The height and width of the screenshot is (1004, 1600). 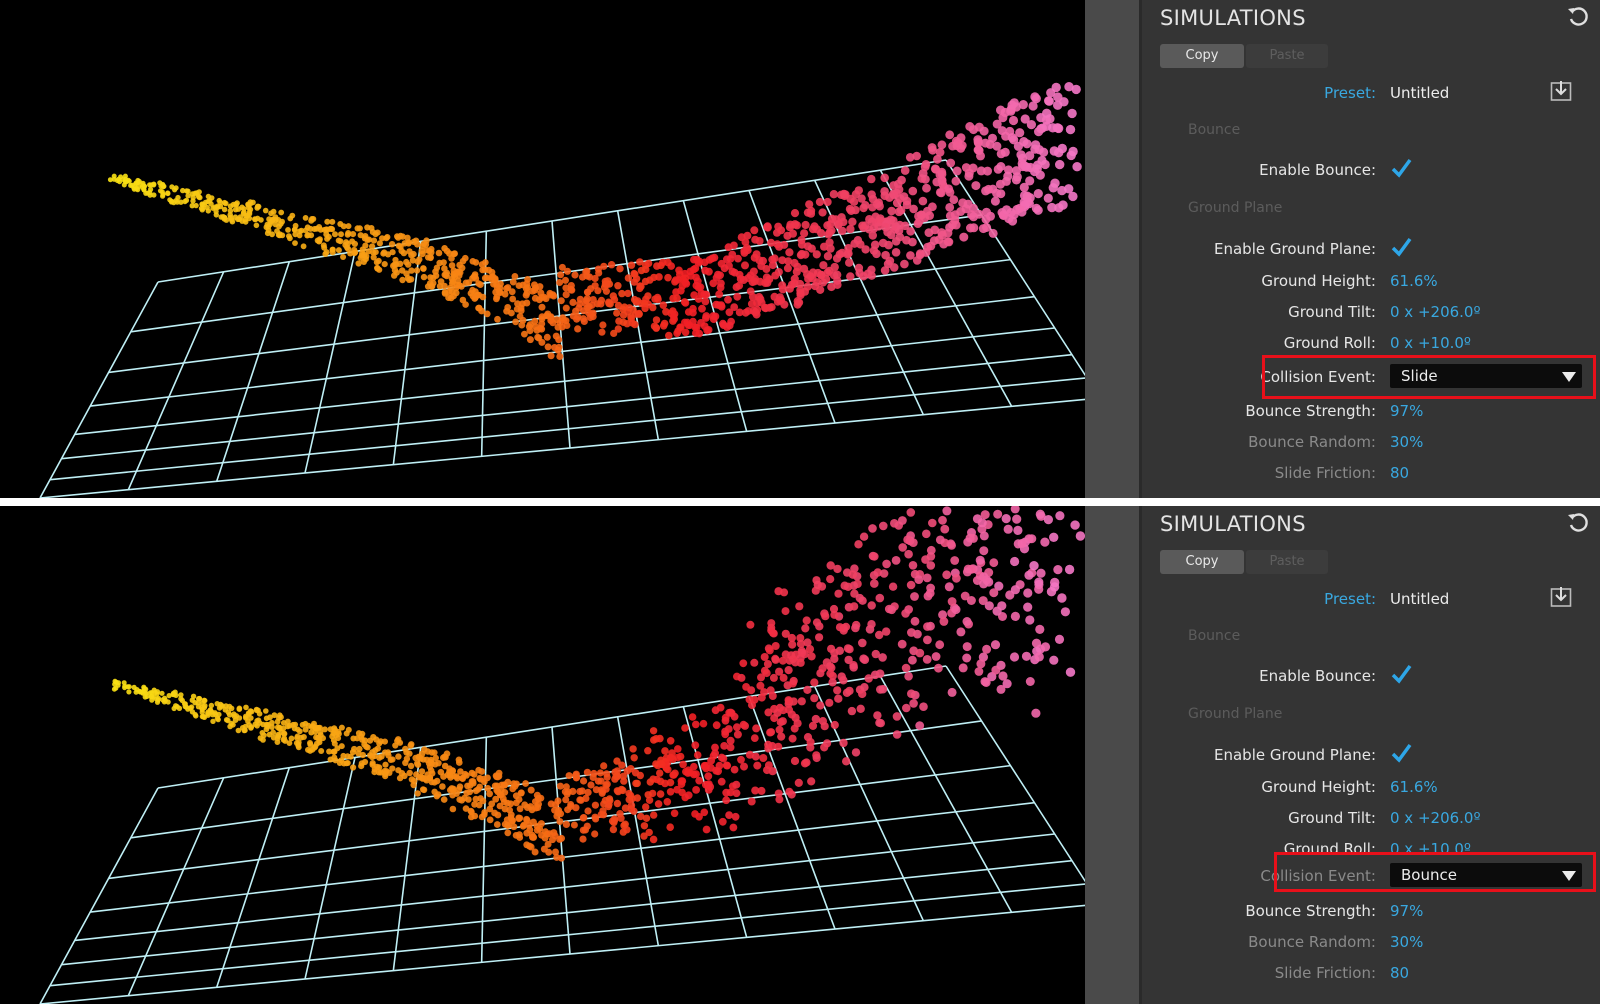 I want to click on bounce-random-row: Bounce Random: 30%, so click(x=1371, y=942).